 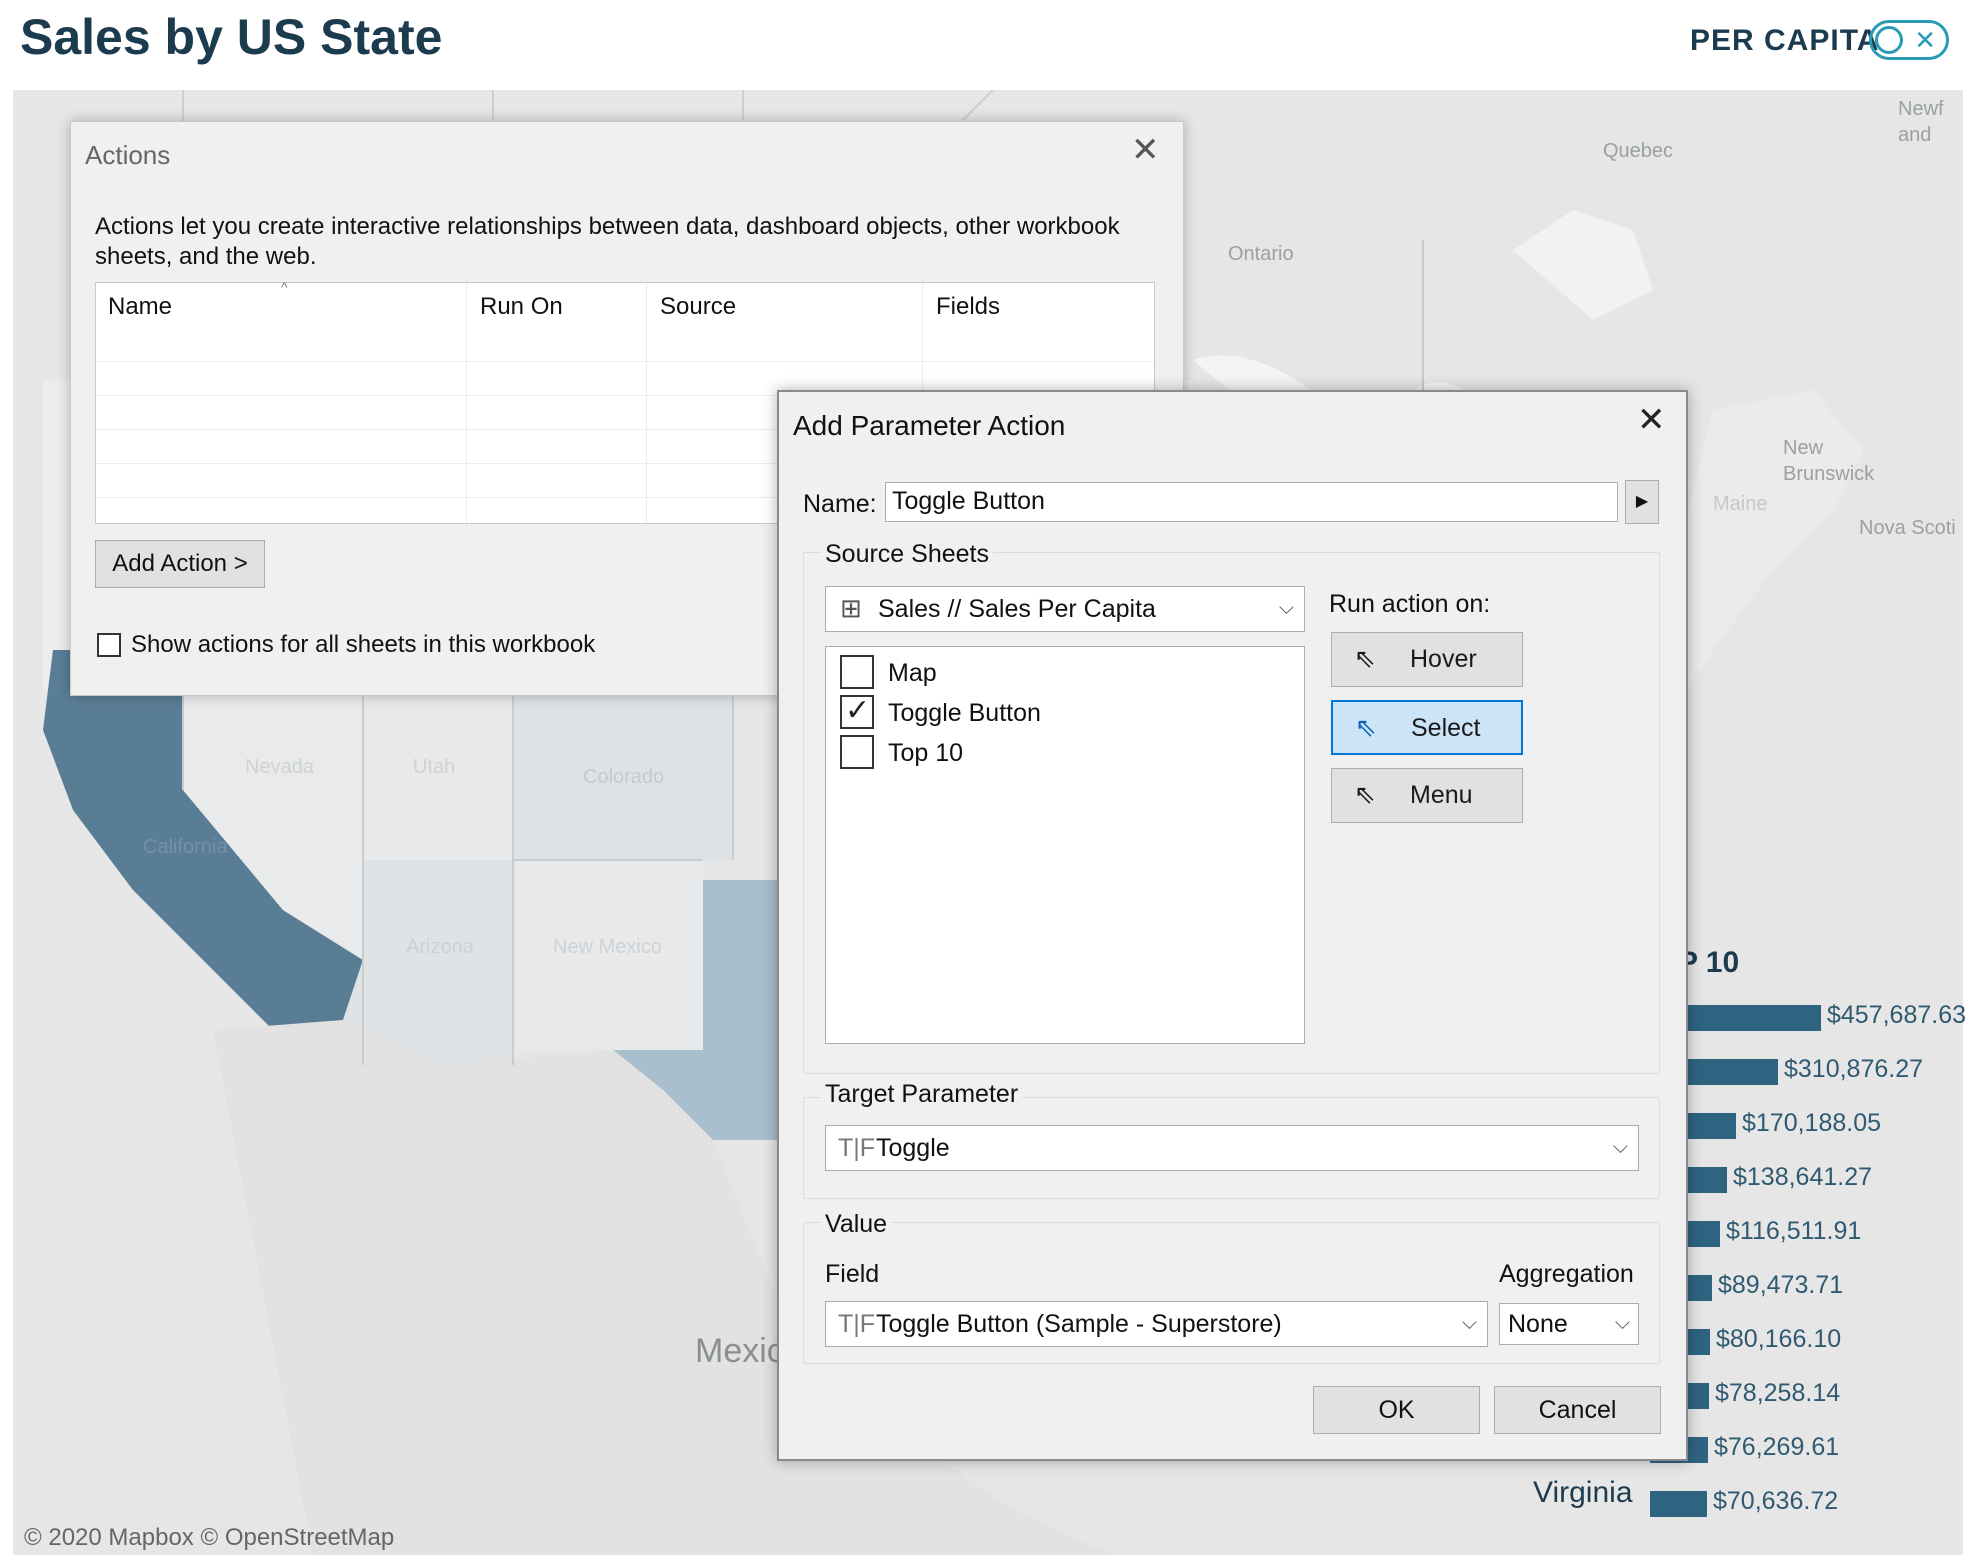 I want to click on column-header-source: Source, so click(x=698, y=307).